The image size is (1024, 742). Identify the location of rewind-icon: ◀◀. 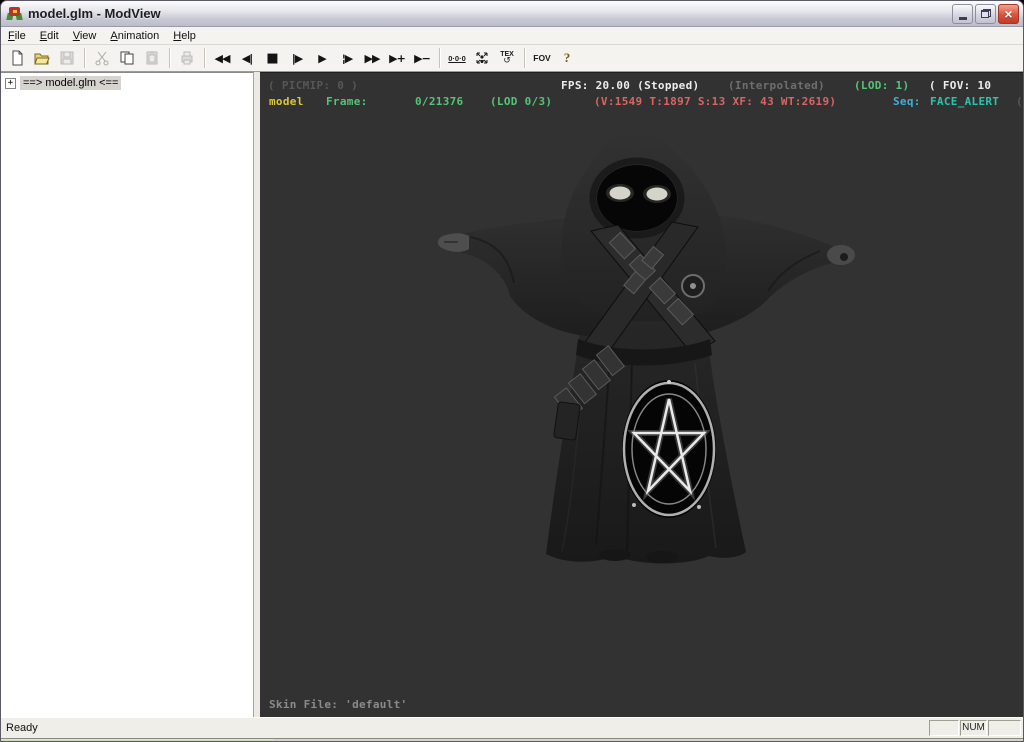
(222, 58).